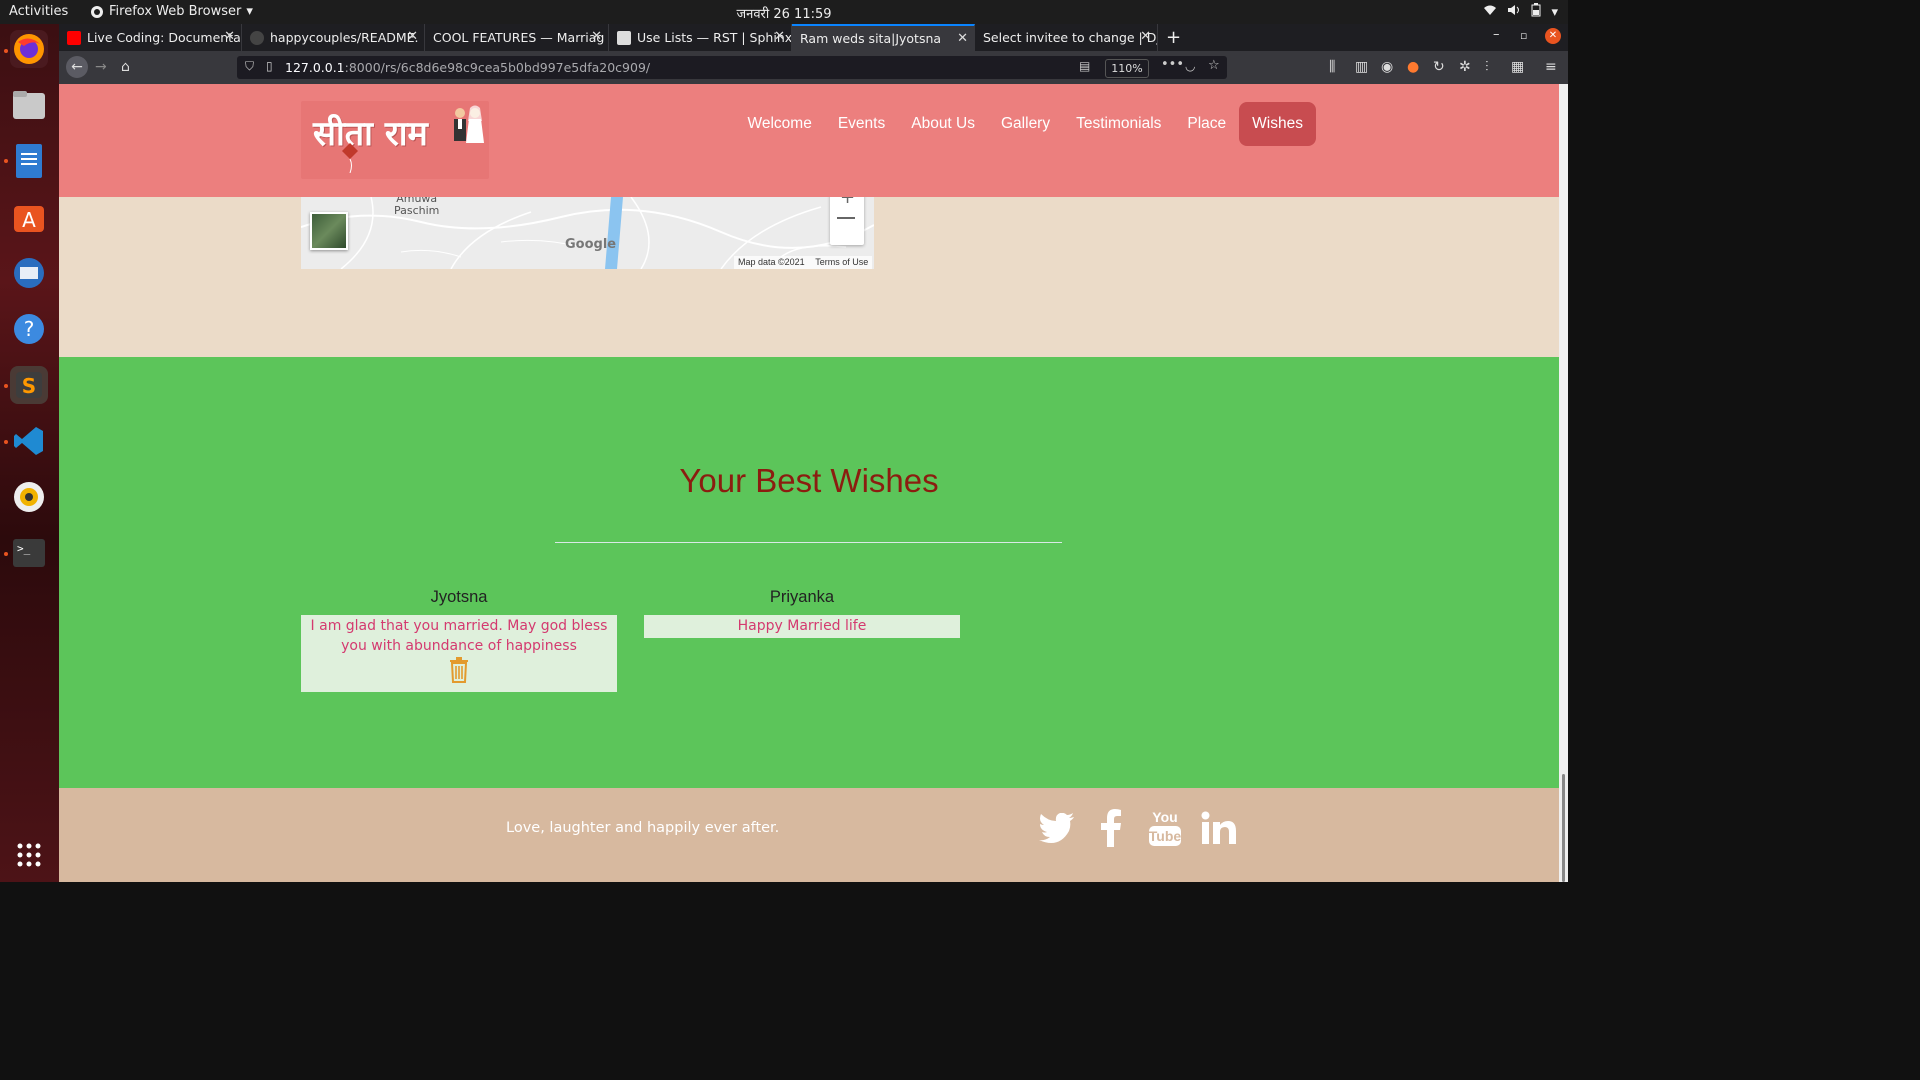 The image size is (1920, 1080). What do you see at coordinates (1553, 36) in the screenshot?
I see `close-window-button: ✕` at bounding box center [1553, 36].